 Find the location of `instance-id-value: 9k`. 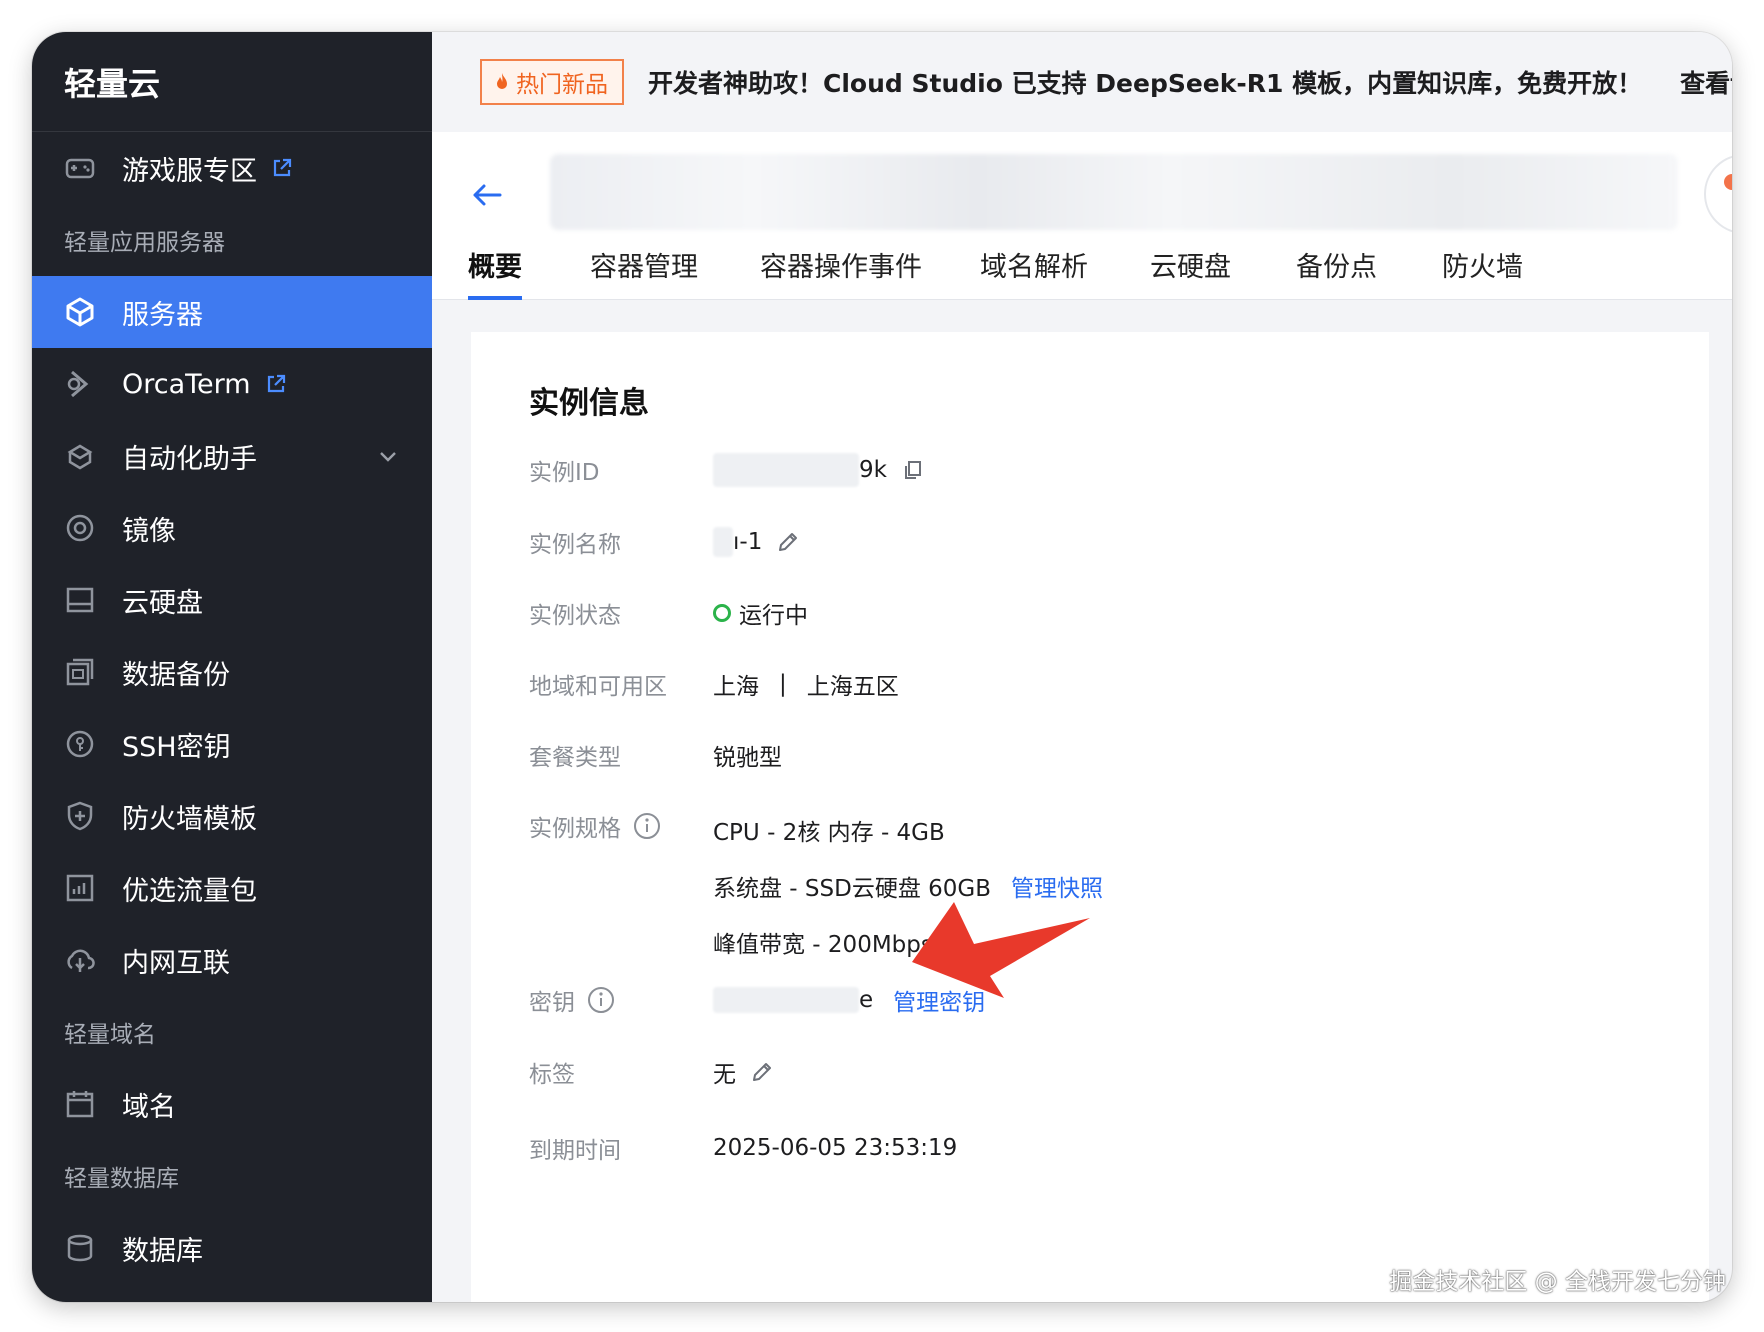

instance-id-value: 9k is located at coordinates (819, 470).